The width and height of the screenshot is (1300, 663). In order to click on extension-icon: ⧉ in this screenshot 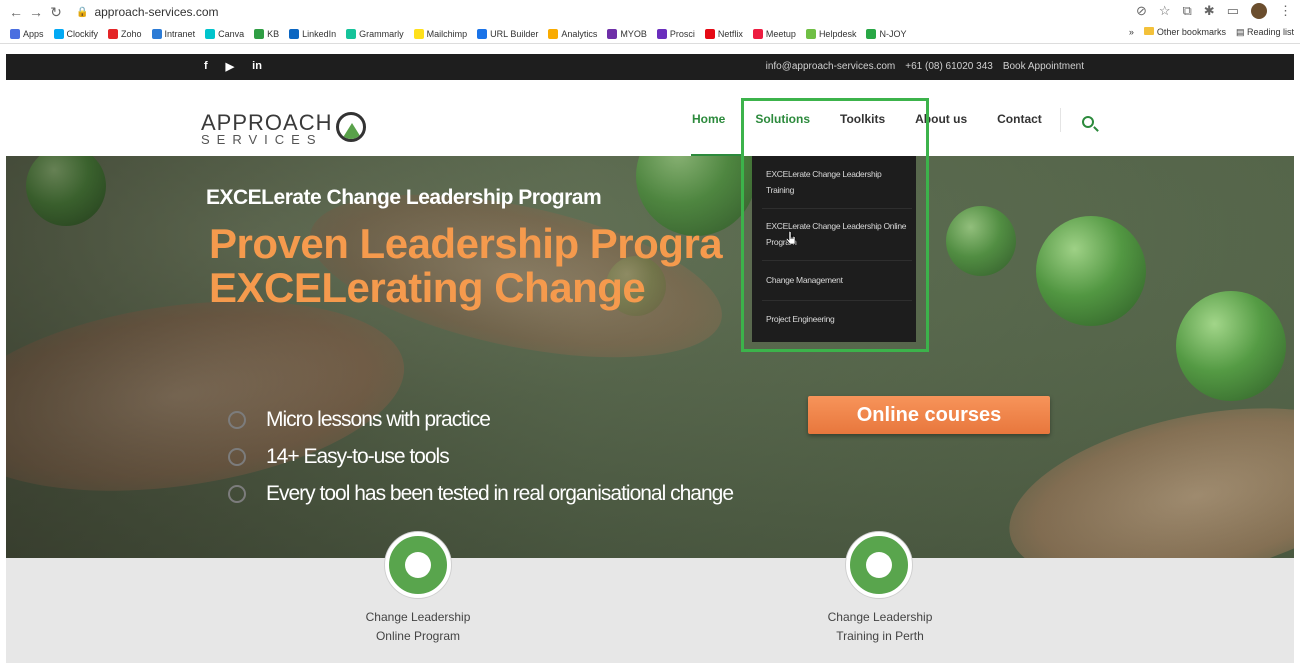, I will do `click(1187, 11)`.